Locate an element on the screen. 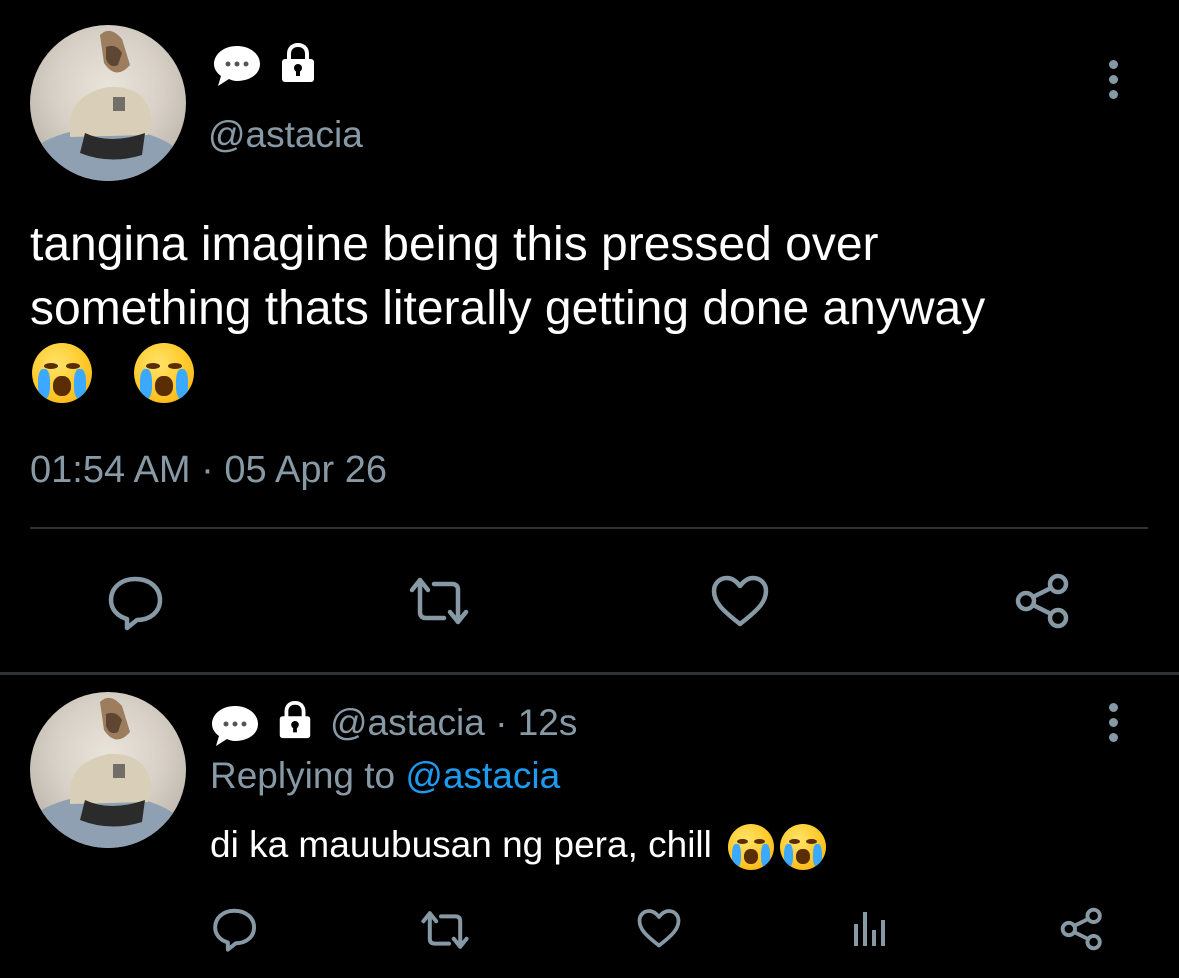 This screenshot has width=1179, height=978. tweet-timestamp: 01:54 AM · 05 Apr 26 is located at coordinates (208, 470).